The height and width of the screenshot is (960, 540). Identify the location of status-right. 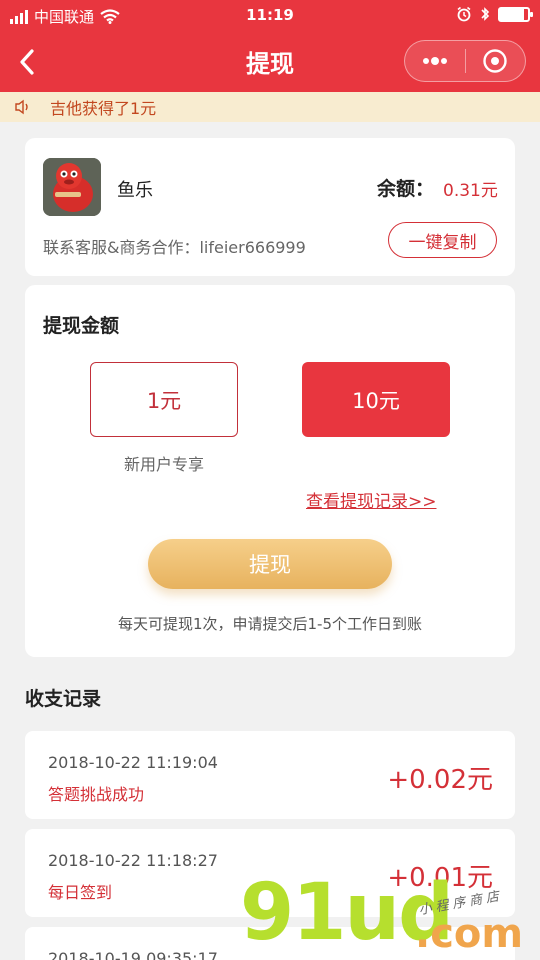
(494, 14).